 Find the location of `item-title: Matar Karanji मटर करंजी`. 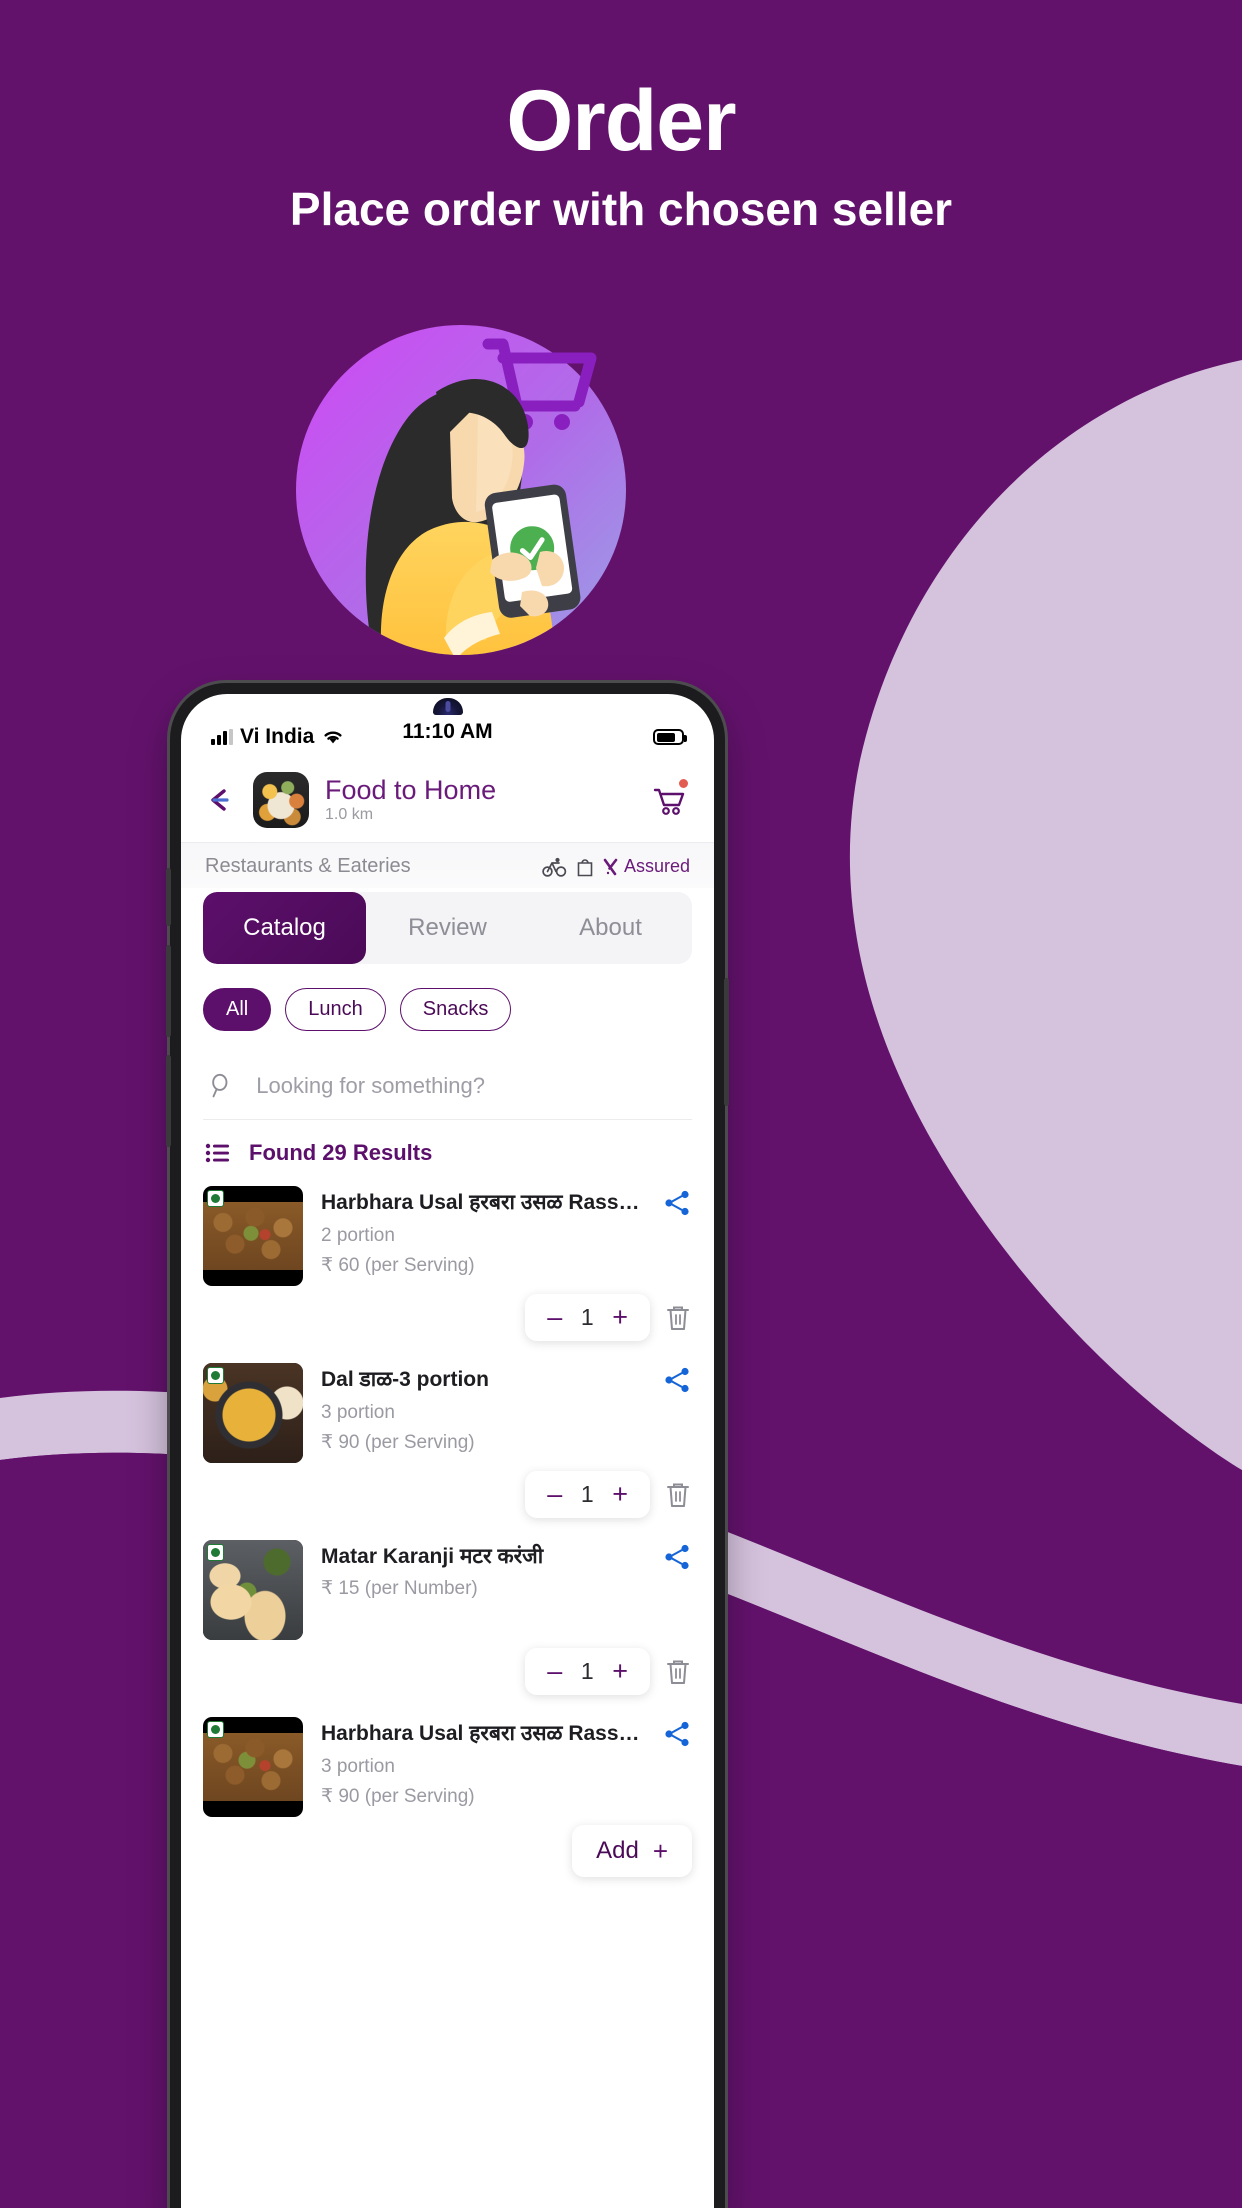

item-title: Matar Karanji मटर करंजी is located at coordinates (432, 1556).